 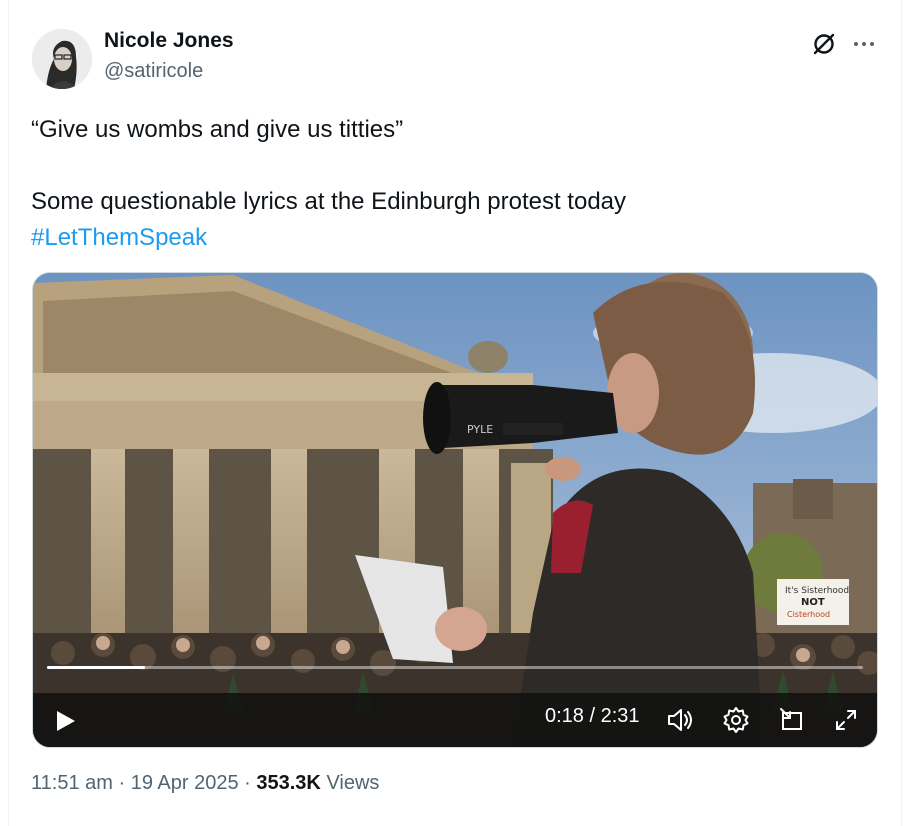 What do you see at coordinates (96, 667) in the screenshot?
I see `video-progress-fill` at bounding box center [96, 667].